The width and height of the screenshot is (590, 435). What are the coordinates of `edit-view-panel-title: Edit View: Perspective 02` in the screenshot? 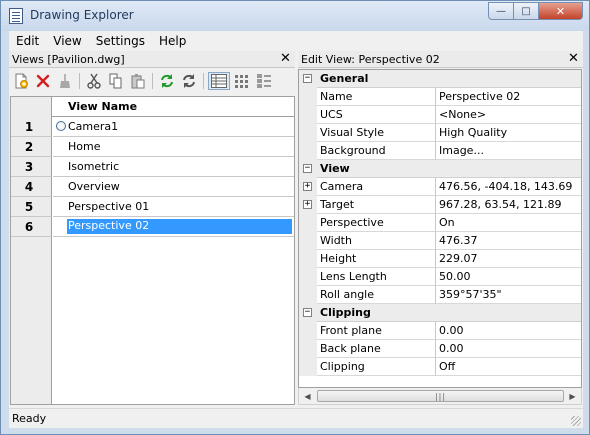 It's located at (370, 59).